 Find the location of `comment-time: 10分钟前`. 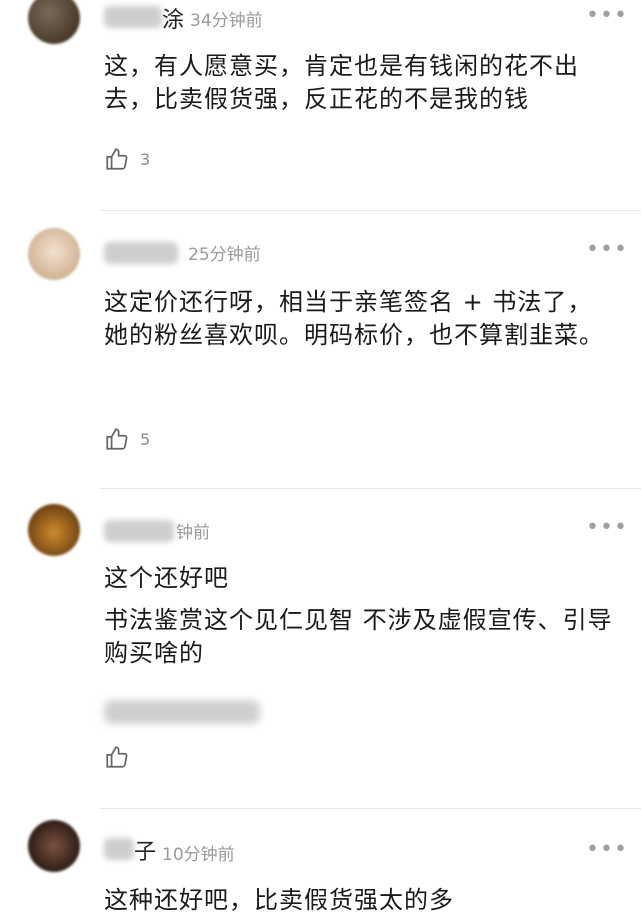

comment-time: 10分钟前 is located at coordinates (198, 855).